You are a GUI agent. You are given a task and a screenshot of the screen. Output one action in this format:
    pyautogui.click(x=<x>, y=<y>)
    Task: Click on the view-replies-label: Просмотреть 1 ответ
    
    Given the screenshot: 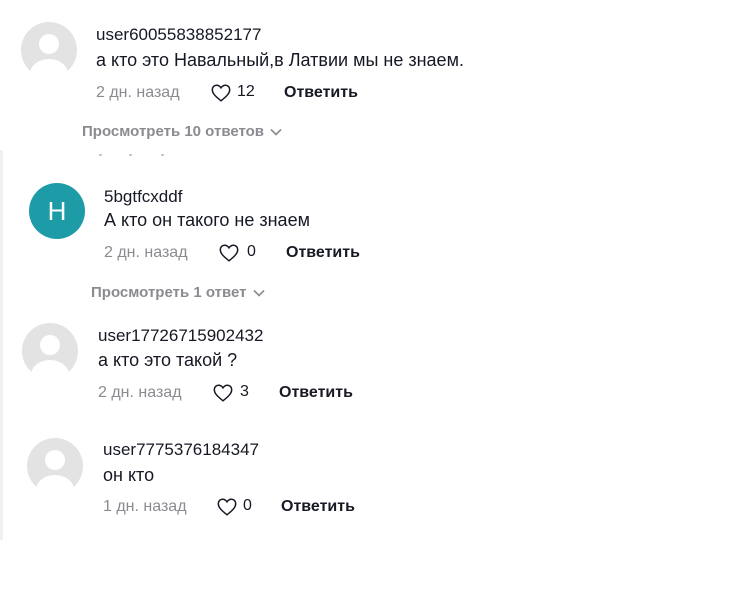 What is the action you would take?
    pyautogui.click(x=169, y=292)
    